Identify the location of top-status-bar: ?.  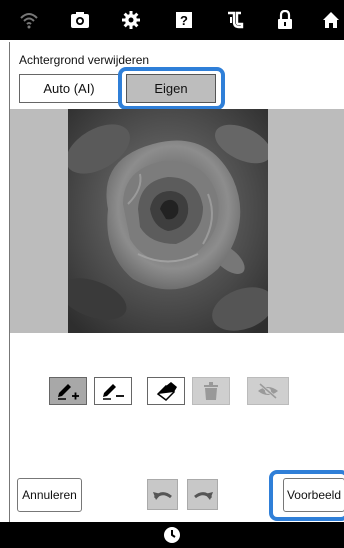
(172, 20).